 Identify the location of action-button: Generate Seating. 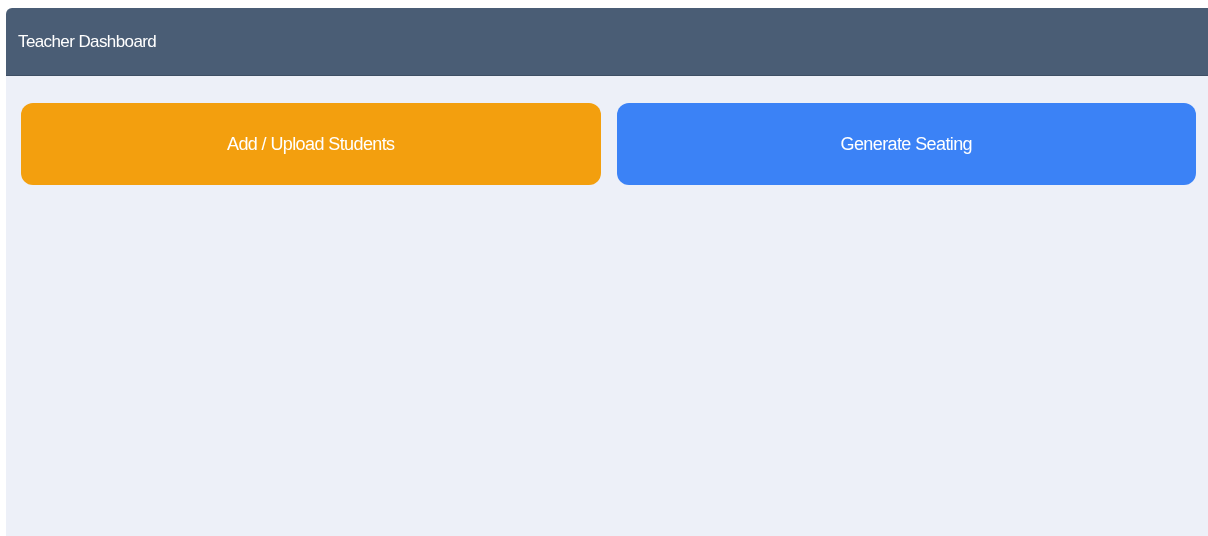
(906, 144).